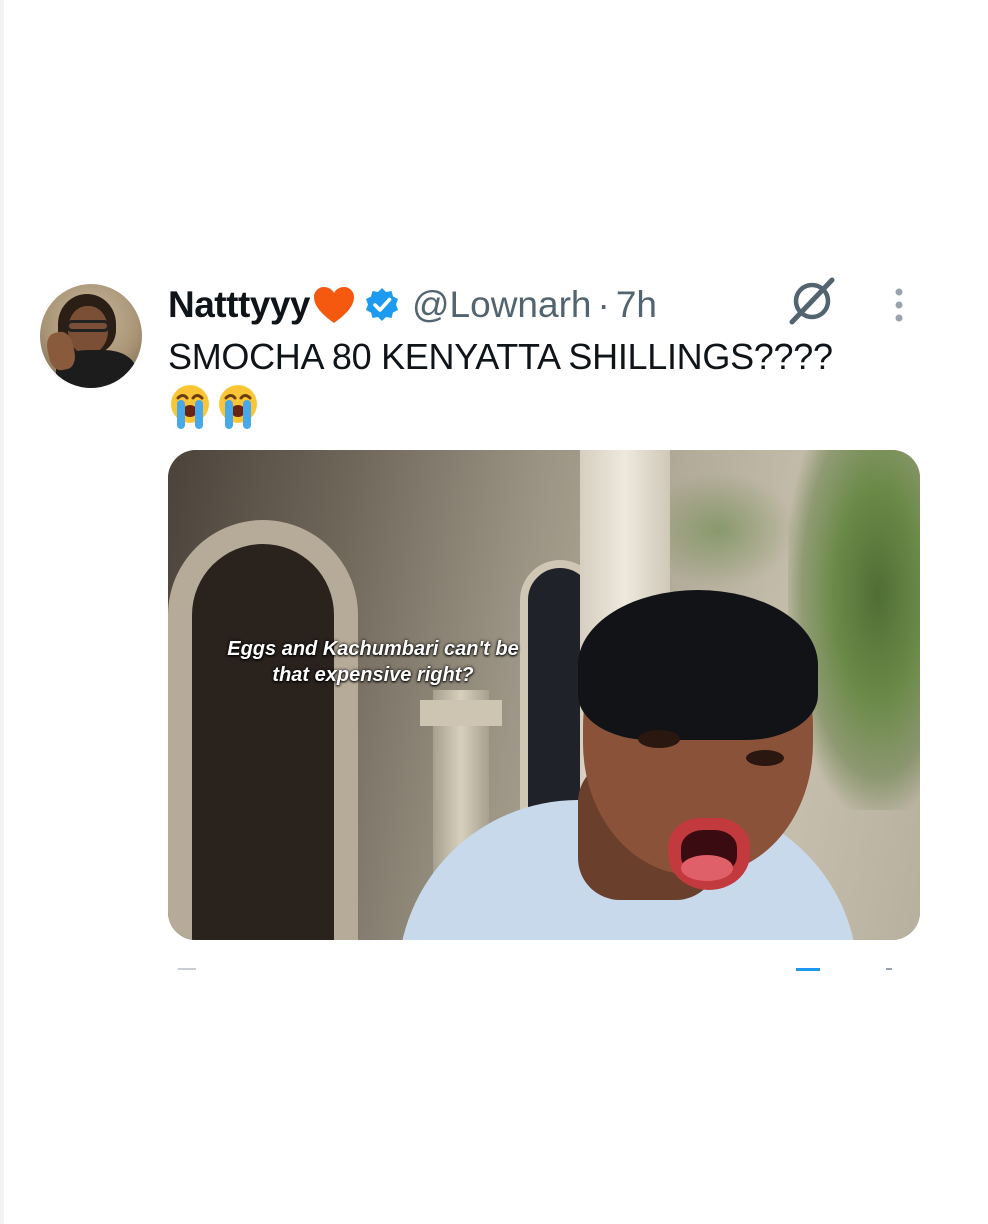  What do you see at coordinates (500, 356) in the screenshot?
I see `tweet-text: SMOCHA 80 KENYATTA SHILLINGS????` at bounding box center [500, 356].